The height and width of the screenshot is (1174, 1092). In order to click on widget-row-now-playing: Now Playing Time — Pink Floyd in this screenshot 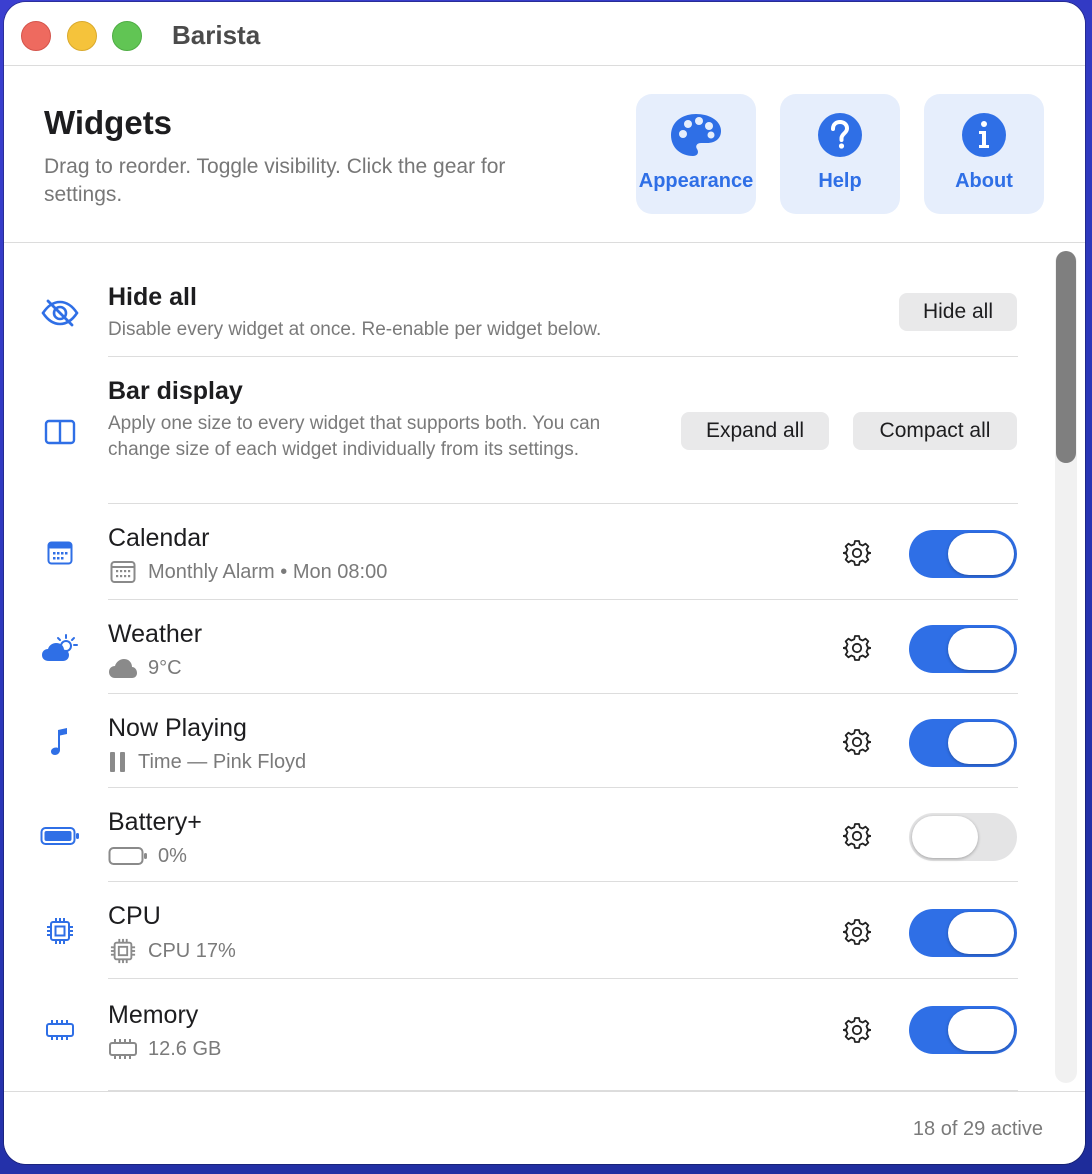, I will do `click(524, 741)`.